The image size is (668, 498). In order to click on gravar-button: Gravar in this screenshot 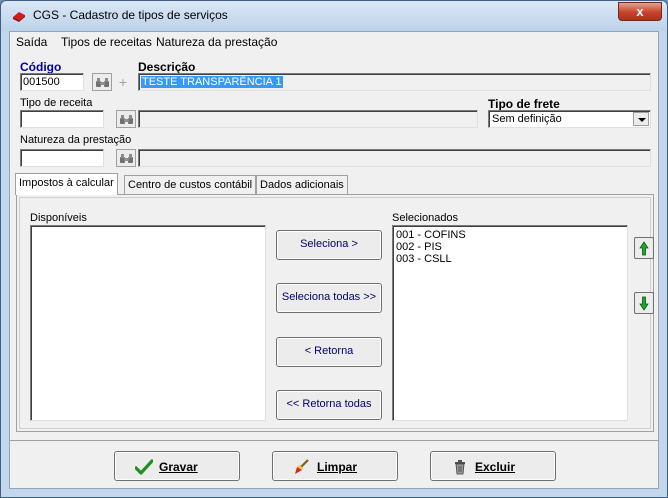, I will do `click(177, 466)`.